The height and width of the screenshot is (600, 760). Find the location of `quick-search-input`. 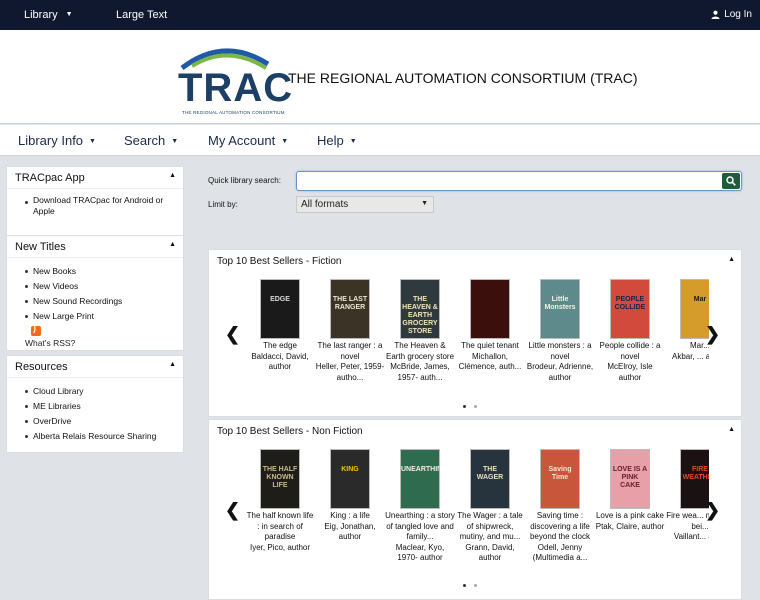

quick-search-input is located at coordinates (507, 181).